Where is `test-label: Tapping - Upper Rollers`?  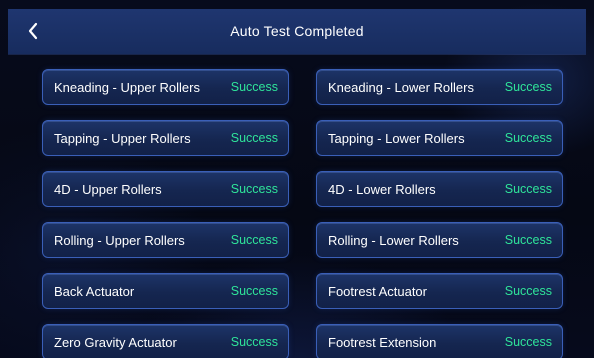
test-label: Tapping - Upper Rollers is located at coordinates (122, 138).